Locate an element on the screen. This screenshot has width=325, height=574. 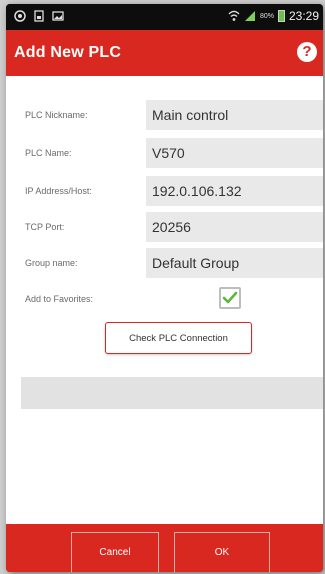
field-label: TCP Port: is located at coordinates (45, 227).